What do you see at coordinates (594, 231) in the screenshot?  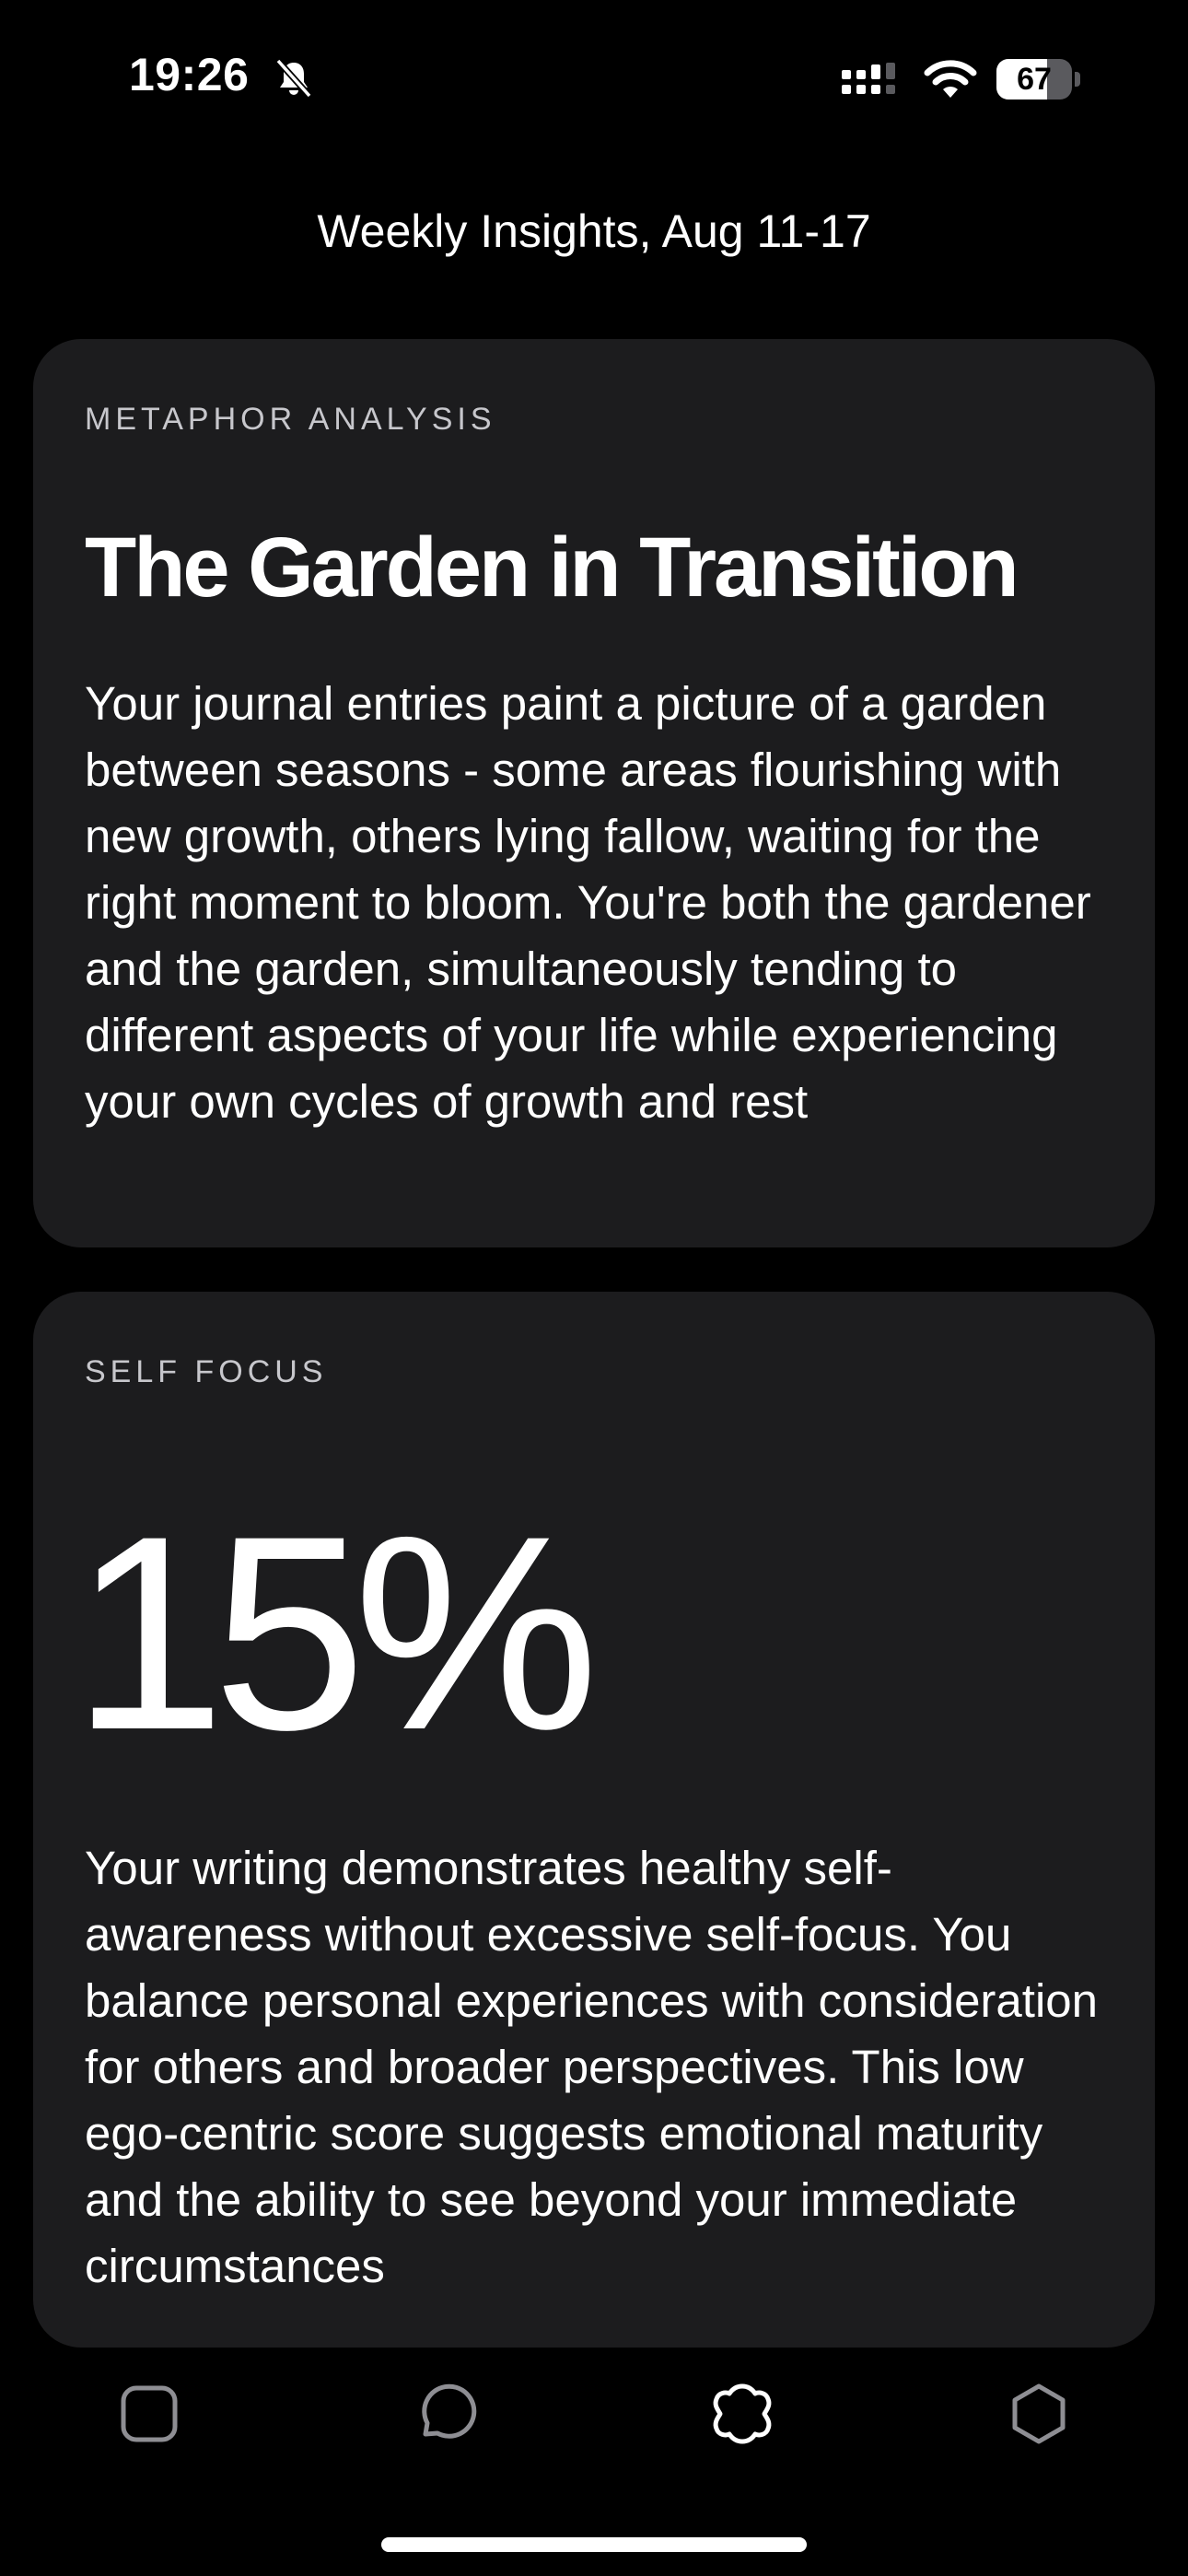 I see `page-title: Weekly Insights, Aug 11-17` at bounding box center [594, 231].